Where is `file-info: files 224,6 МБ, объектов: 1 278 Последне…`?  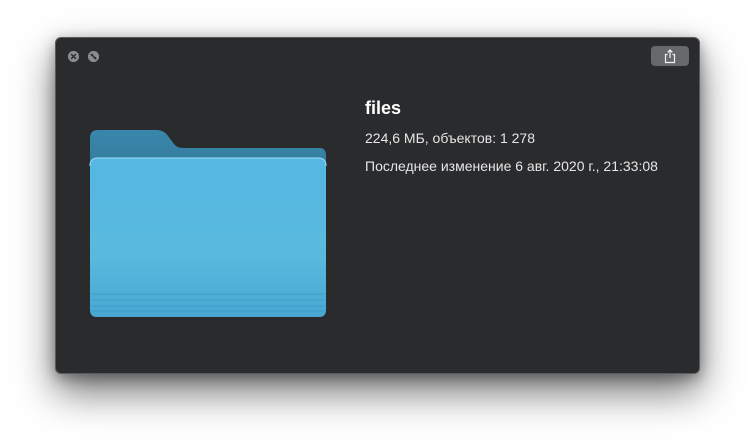 file-info: files 224,6 МБ, объектов: 1 278 Последне… is located at coordinates (511, 135).